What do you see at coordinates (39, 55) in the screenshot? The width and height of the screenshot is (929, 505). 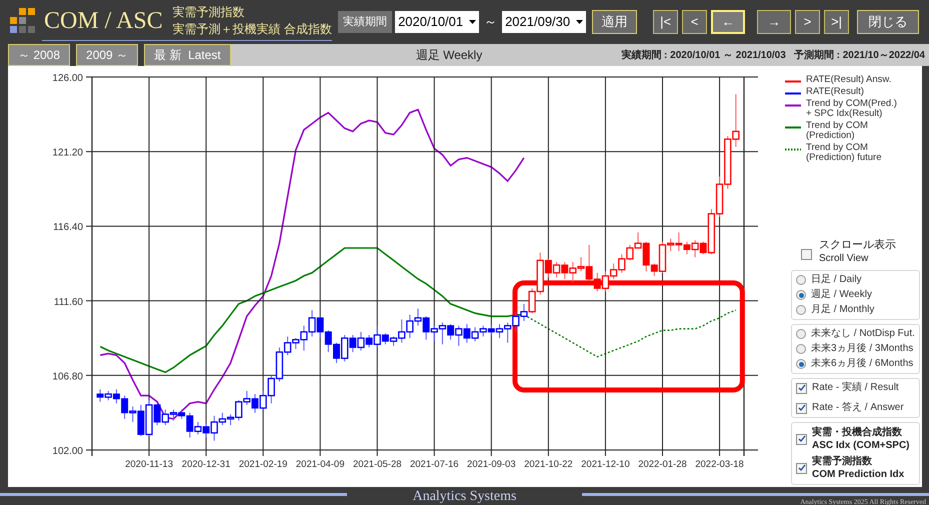 I see `range-tab: ～ 2008` at bounding box center [39, 55].